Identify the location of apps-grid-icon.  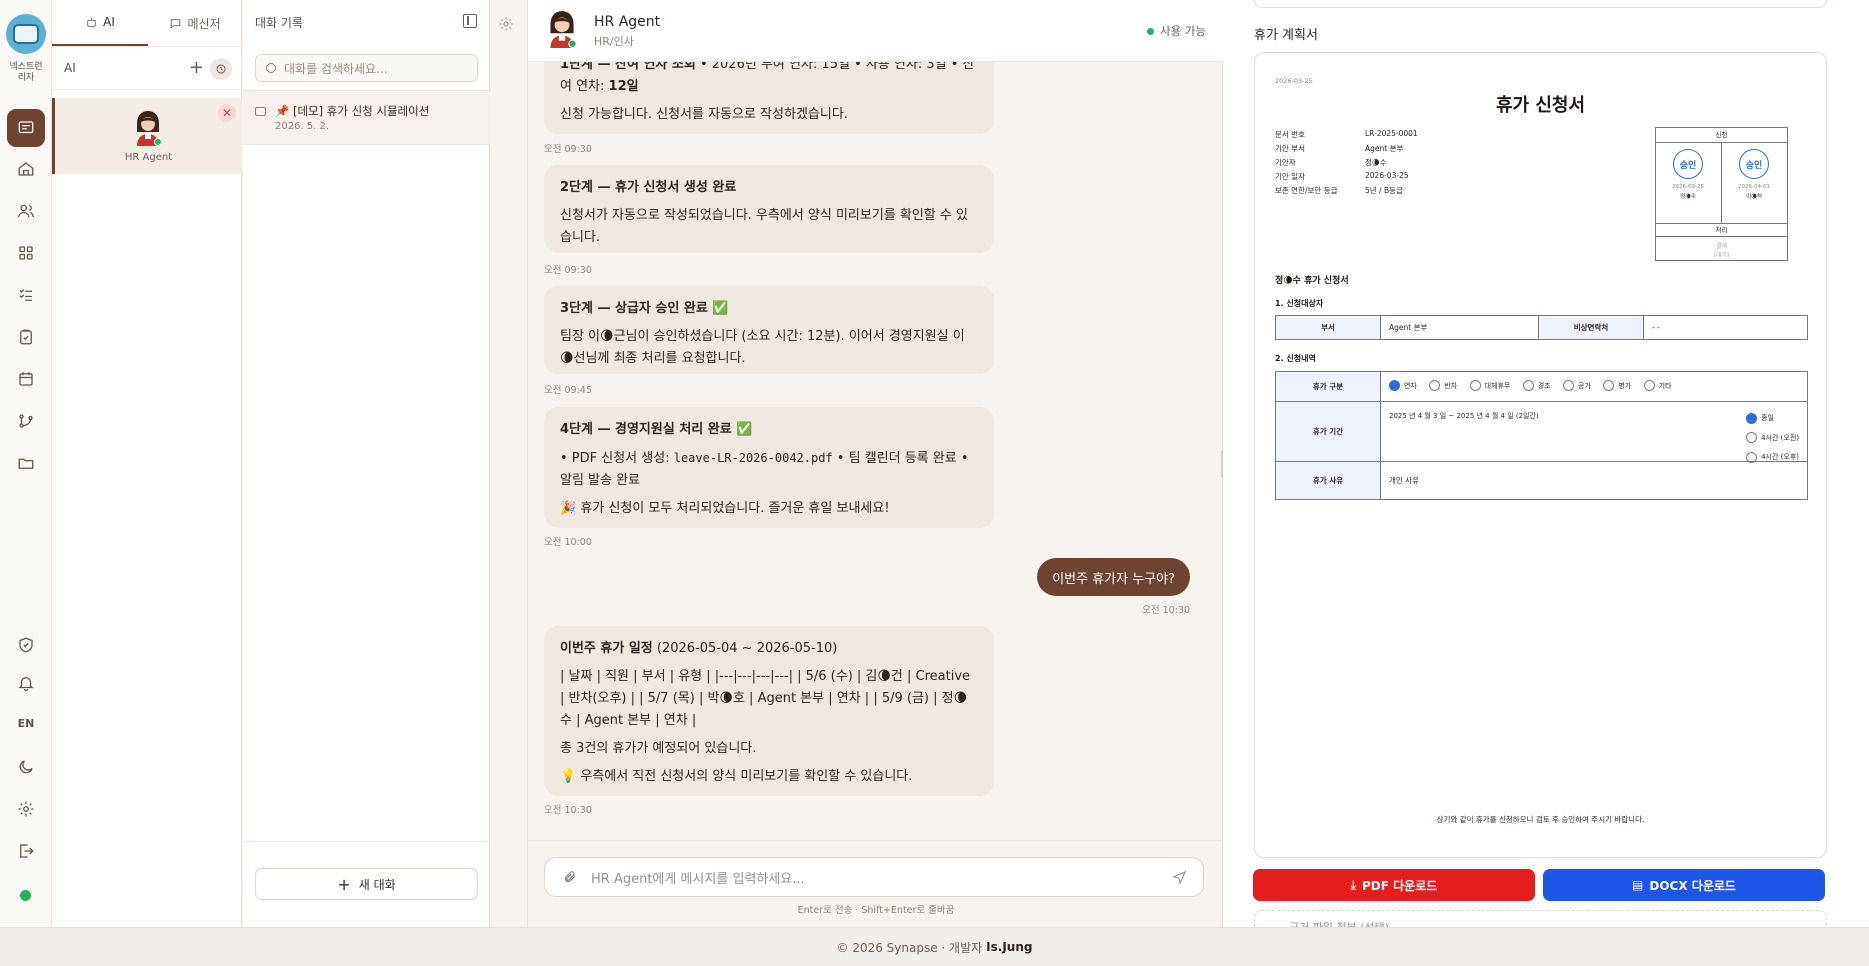
(26, 253).